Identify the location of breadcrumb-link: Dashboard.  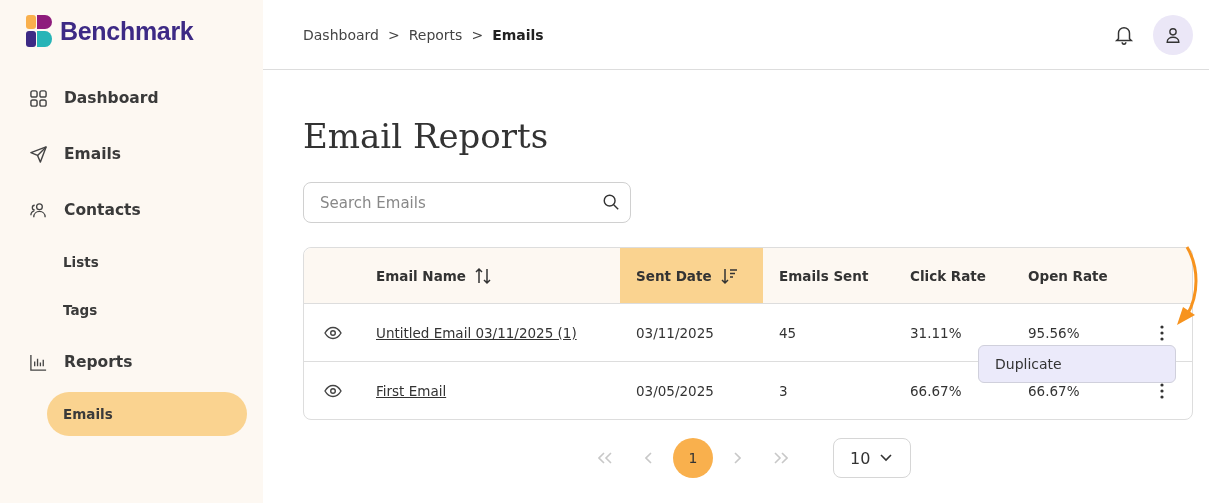
(341, 34).